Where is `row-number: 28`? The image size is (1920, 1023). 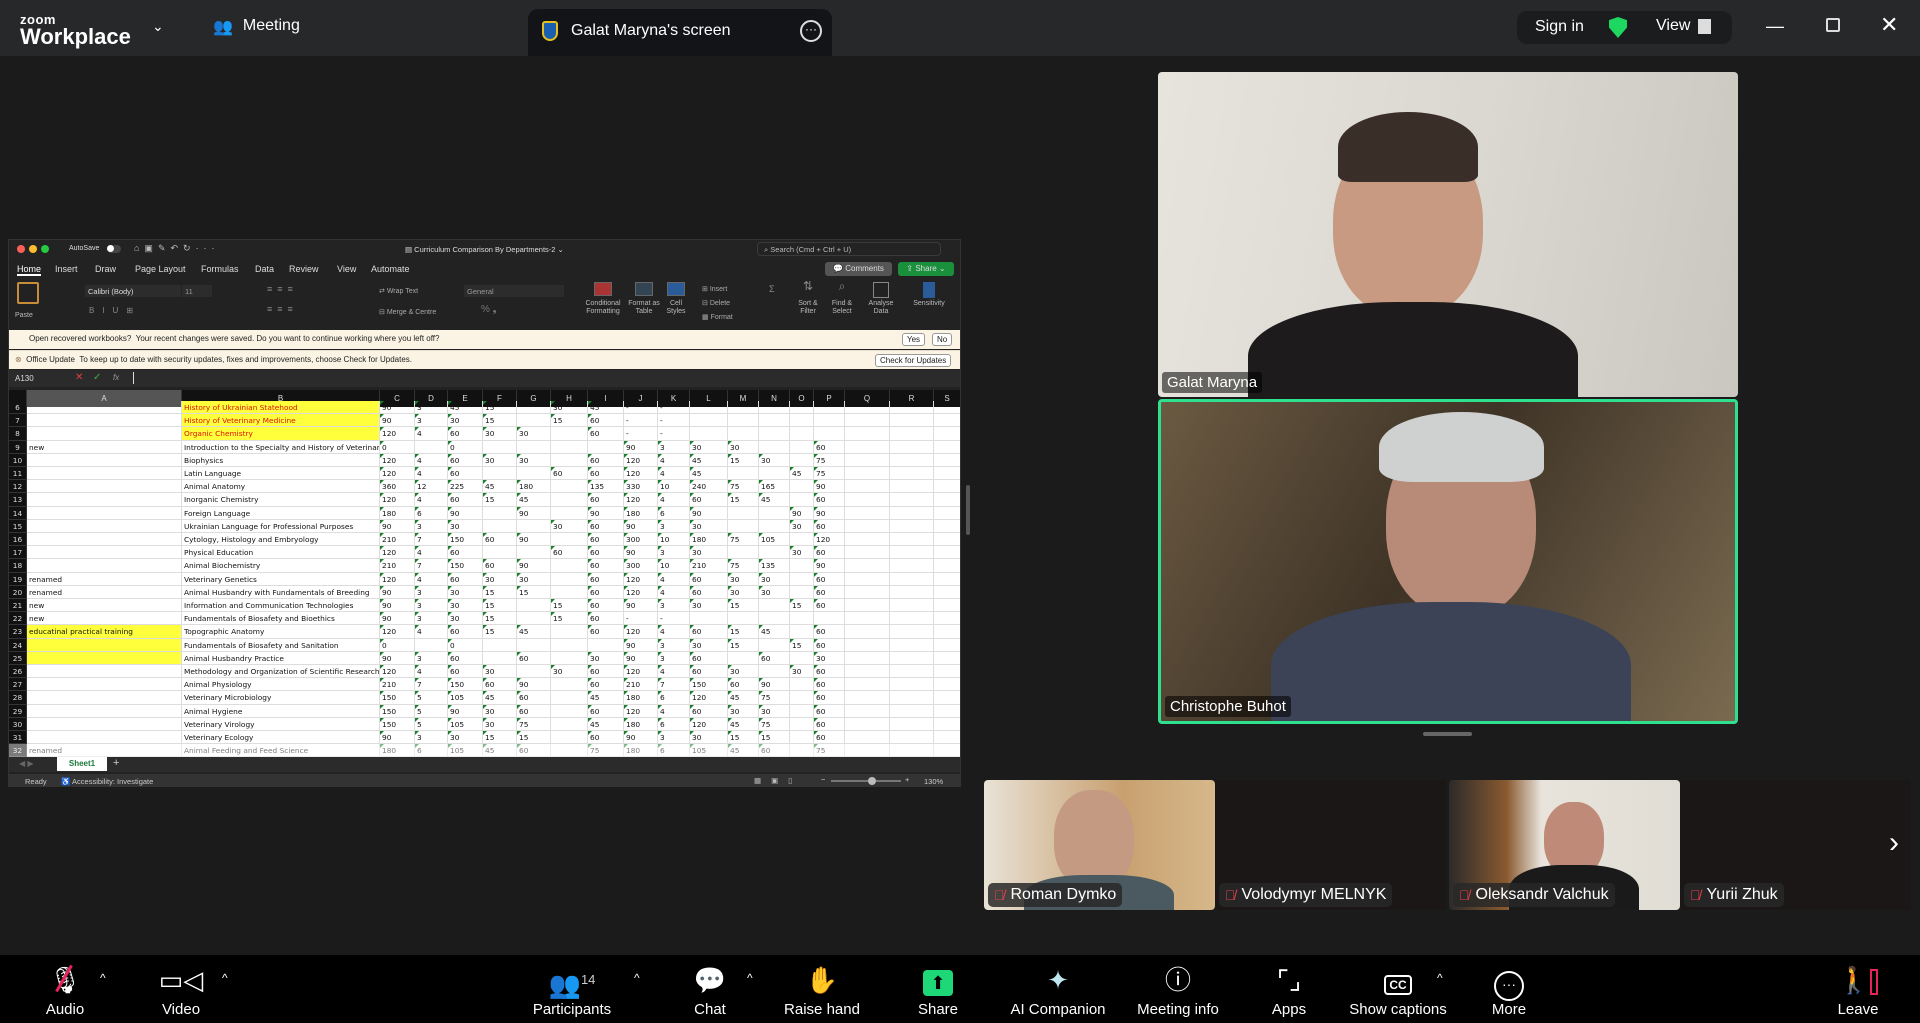
row-number: 28 is located at coordinates (18, 698).